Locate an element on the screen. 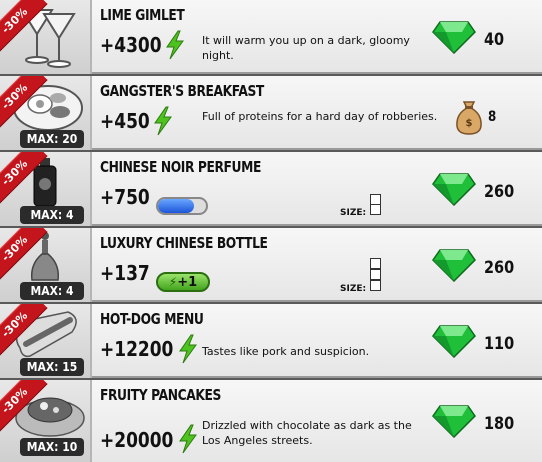  item-thumbnail: -30% is located at coordinates (46, 37).